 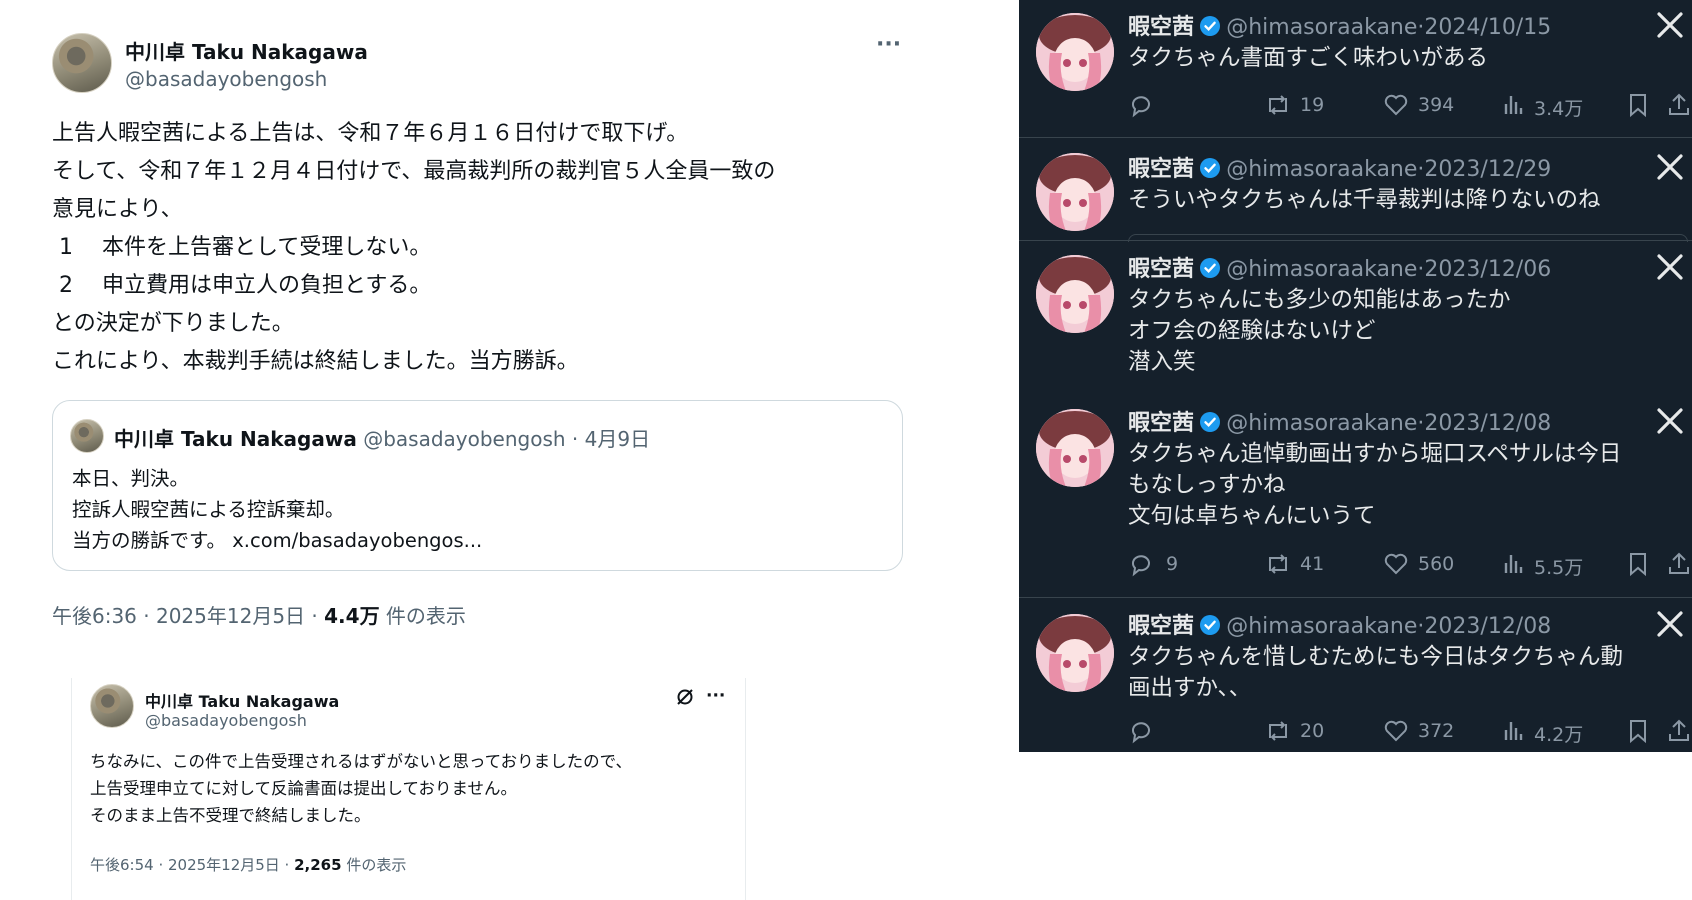 What do you see at coordinates (464, 439) in the screenshot?
I see `quote-author-handle: @basadayobengosh` at bounding box center [464, 439].